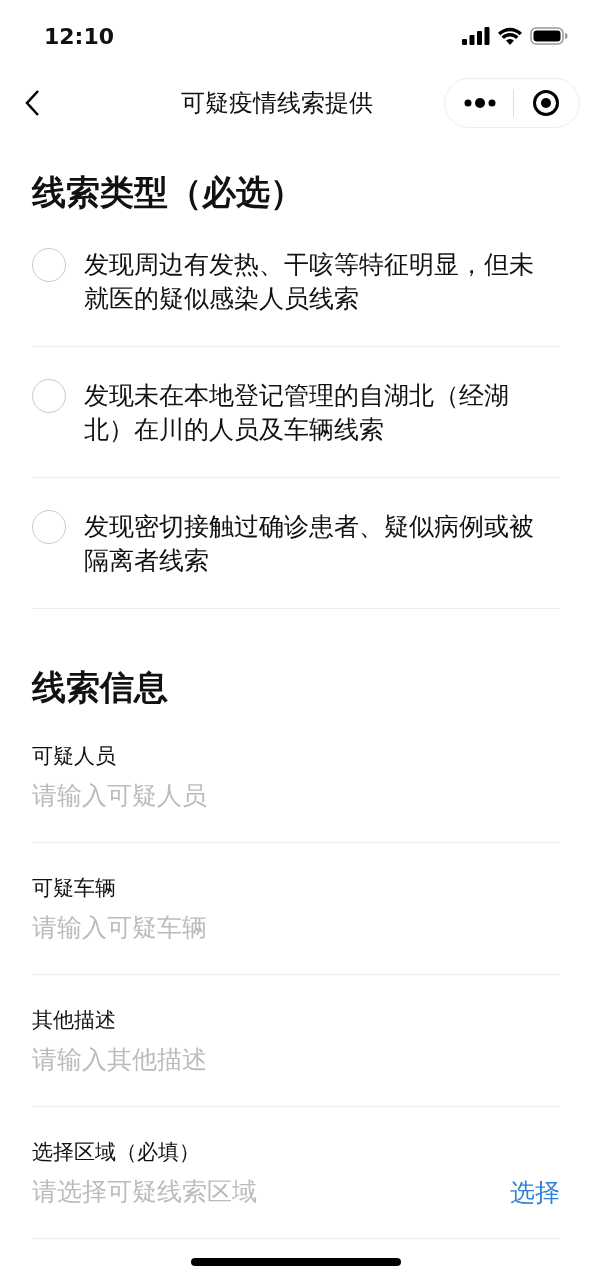  Describe the element at coordinates (479, 103) in the screenshot. I see `more-icon` at that location.